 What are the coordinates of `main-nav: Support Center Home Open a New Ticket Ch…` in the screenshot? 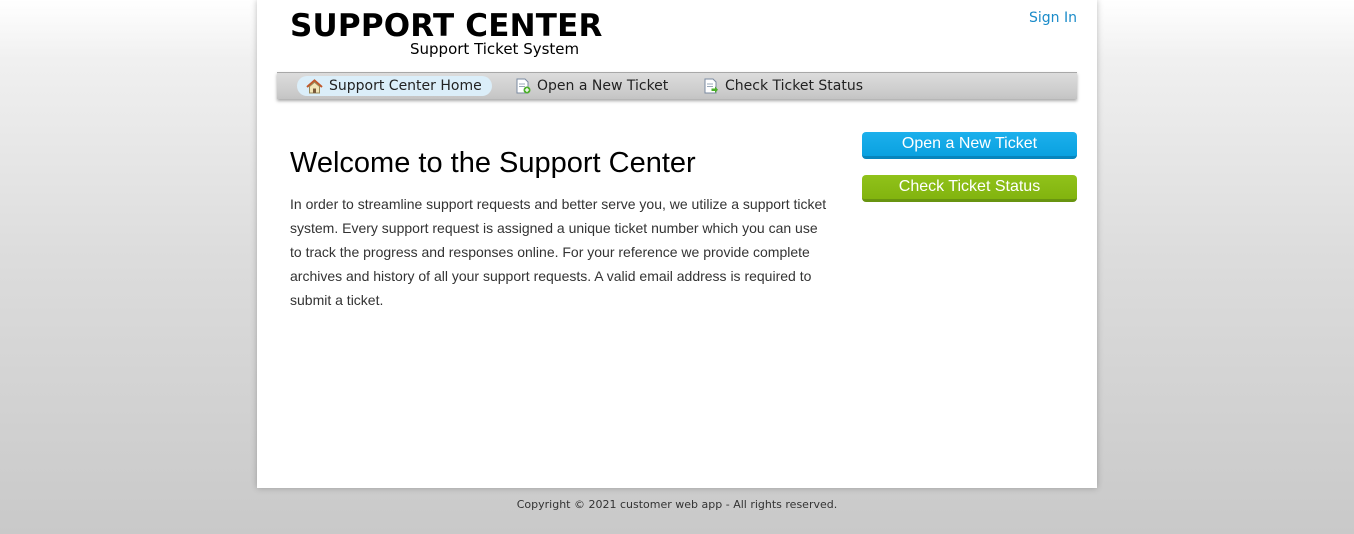 It's located at (677, 85).